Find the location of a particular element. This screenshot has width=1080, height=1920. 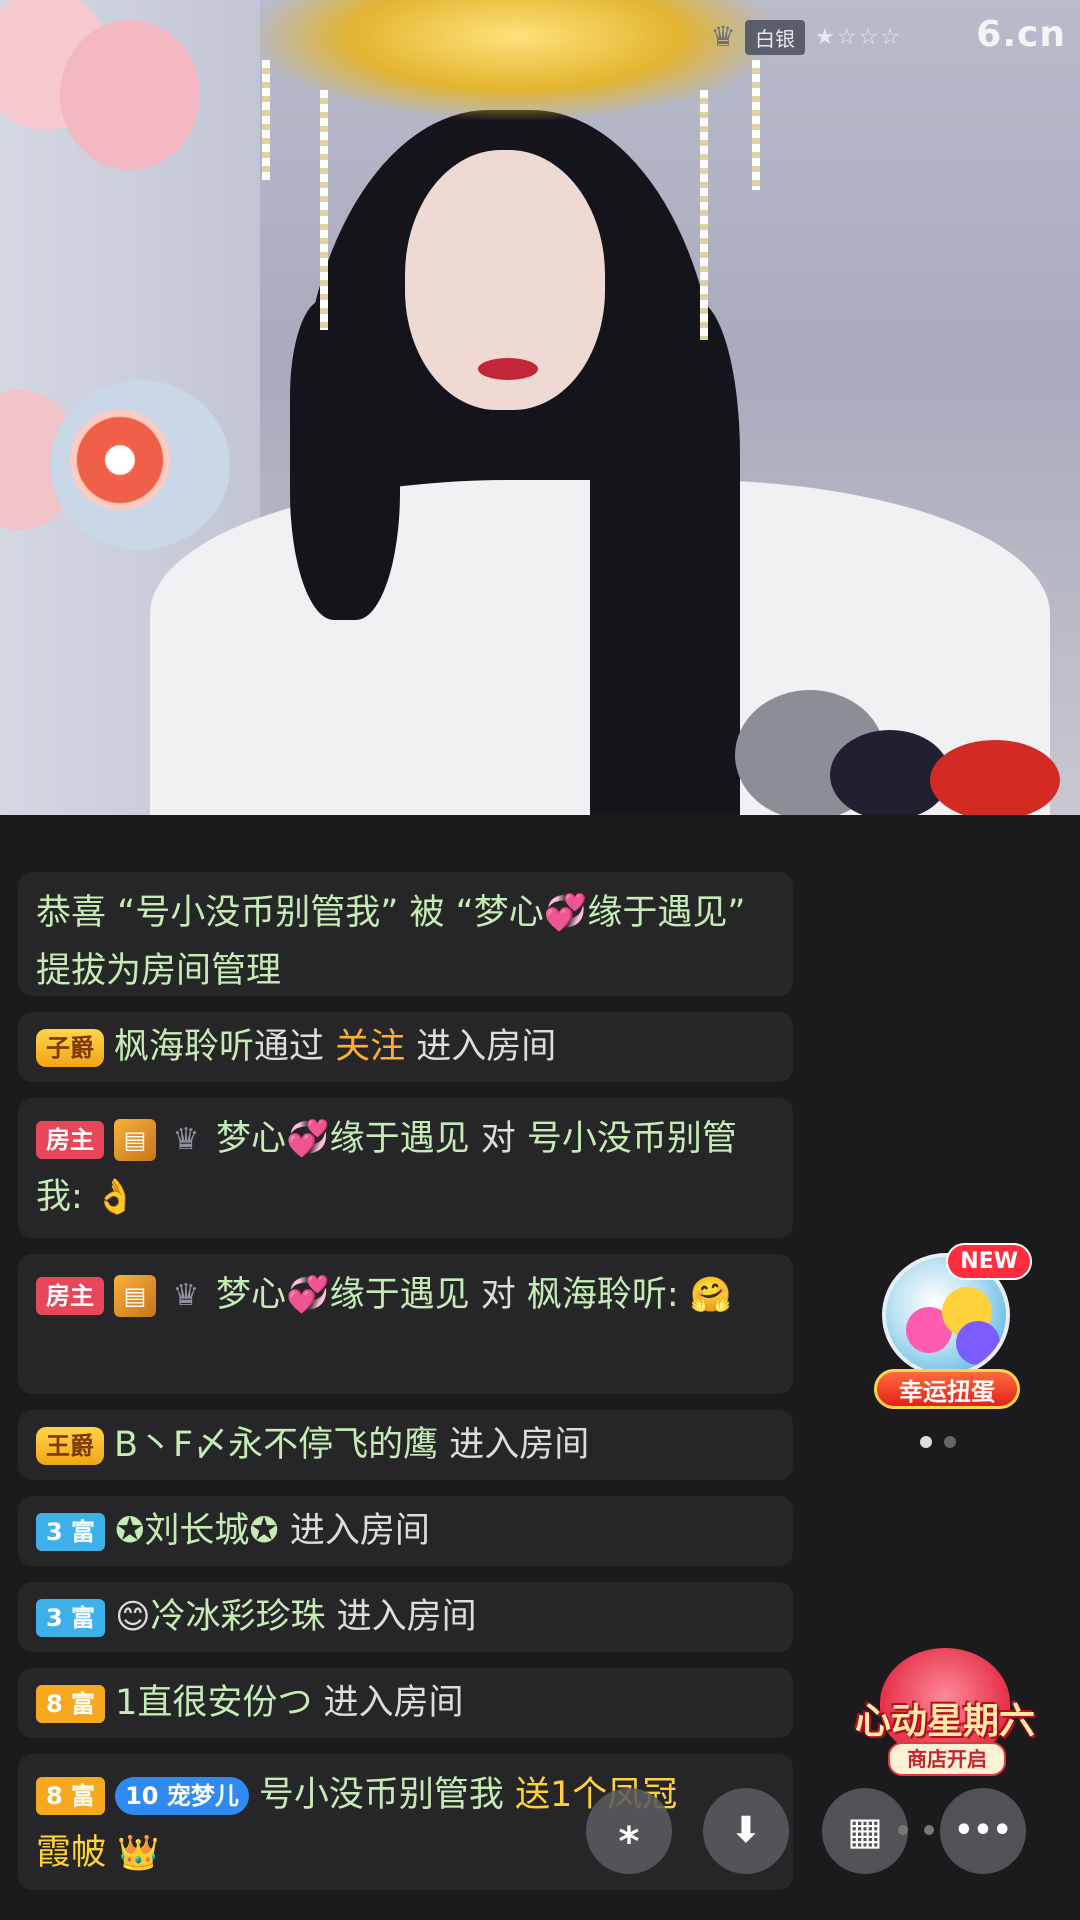

chat-message-enter: 3 富 ✪刘长城✪ 进入房间 is located at coordinates (405, 1531).